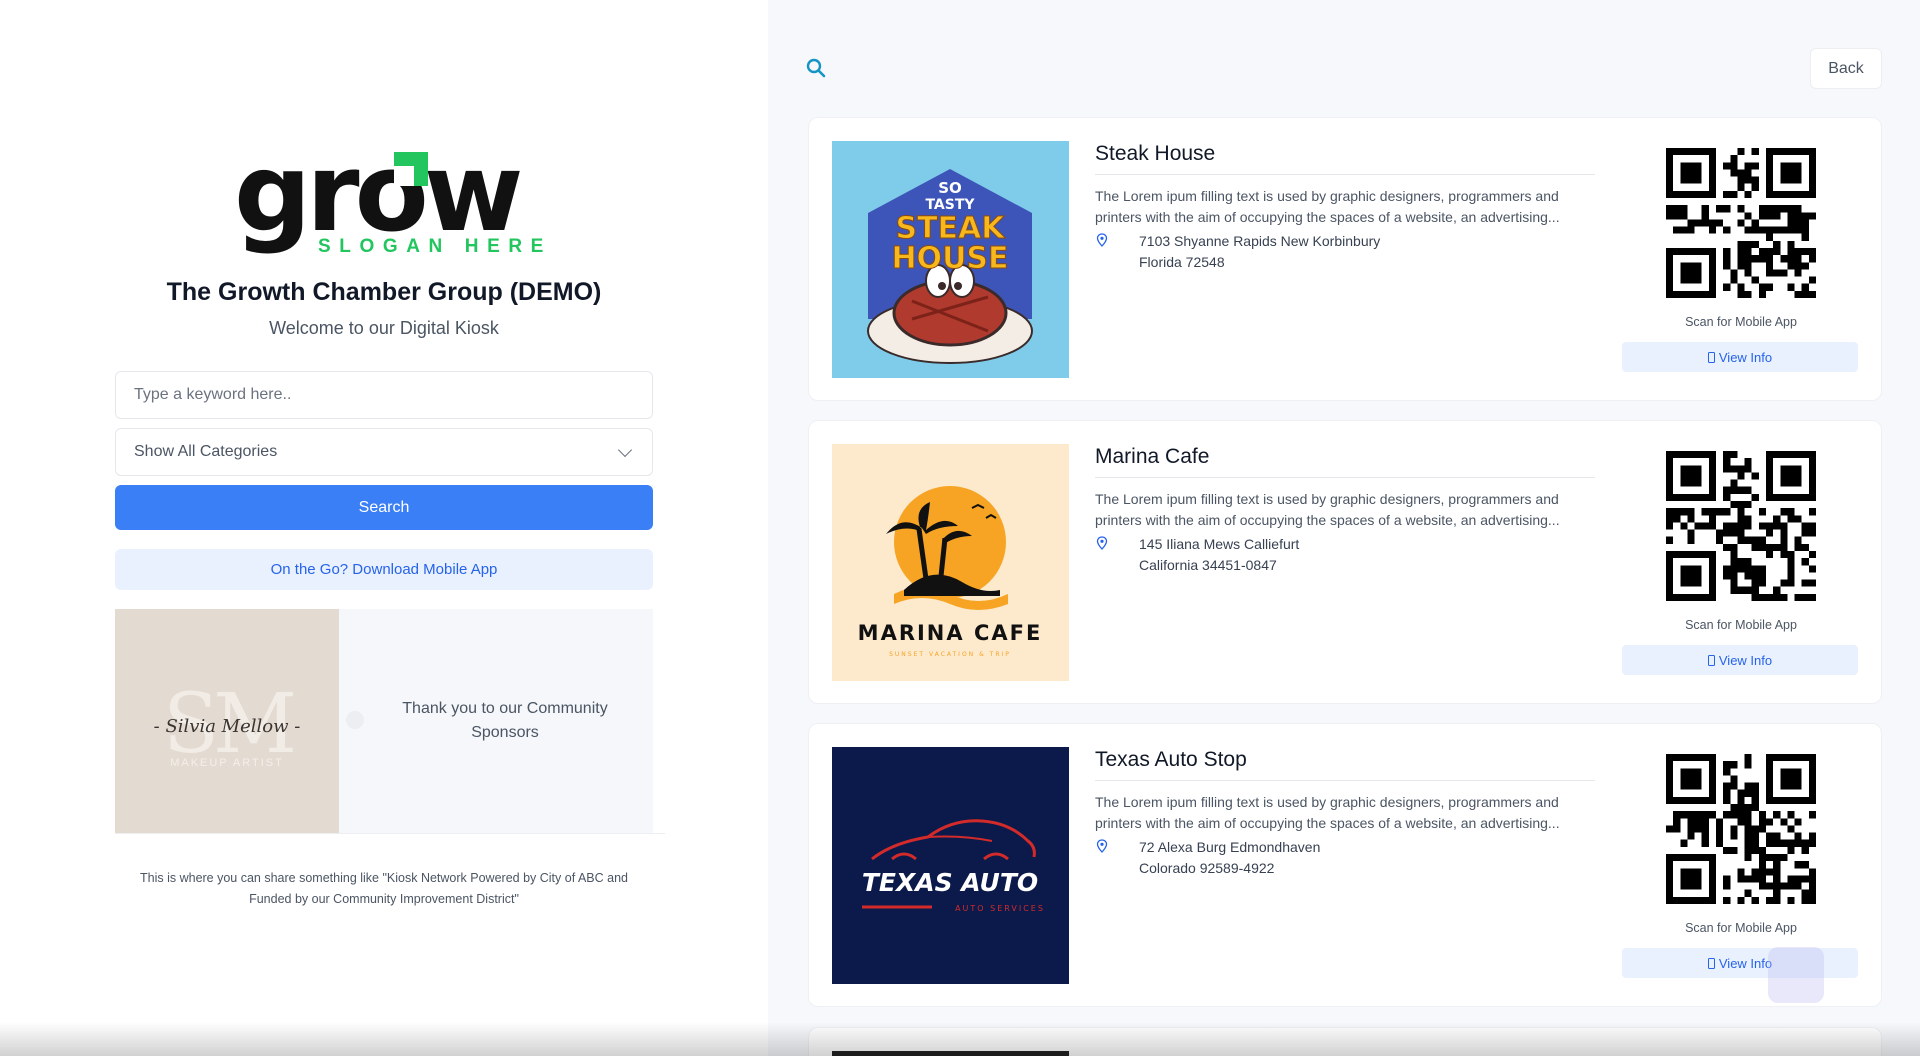  I want to click on listing-card, so click(1345, 1041).